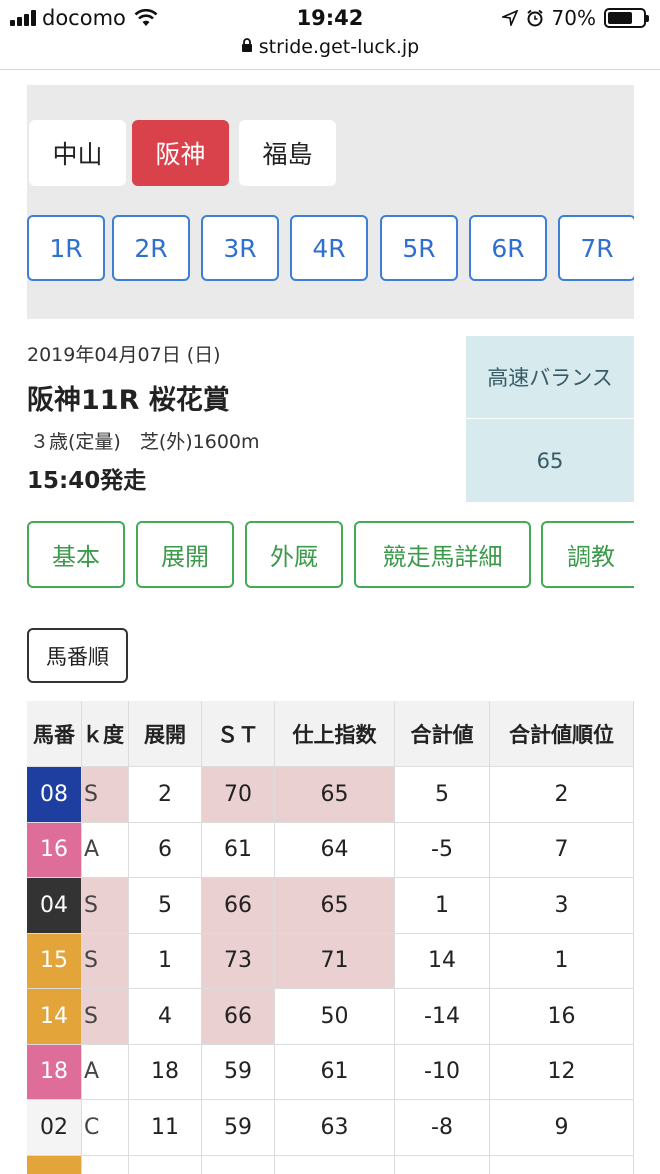 Image resolution: width=660 pixels, height=1174 pixels. I want to click on status-right: 70%, so click(575, 18).